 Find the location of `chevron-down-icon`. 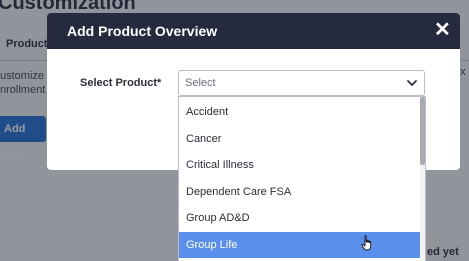

chevron-down-icon is located at coordinates (412, 83).